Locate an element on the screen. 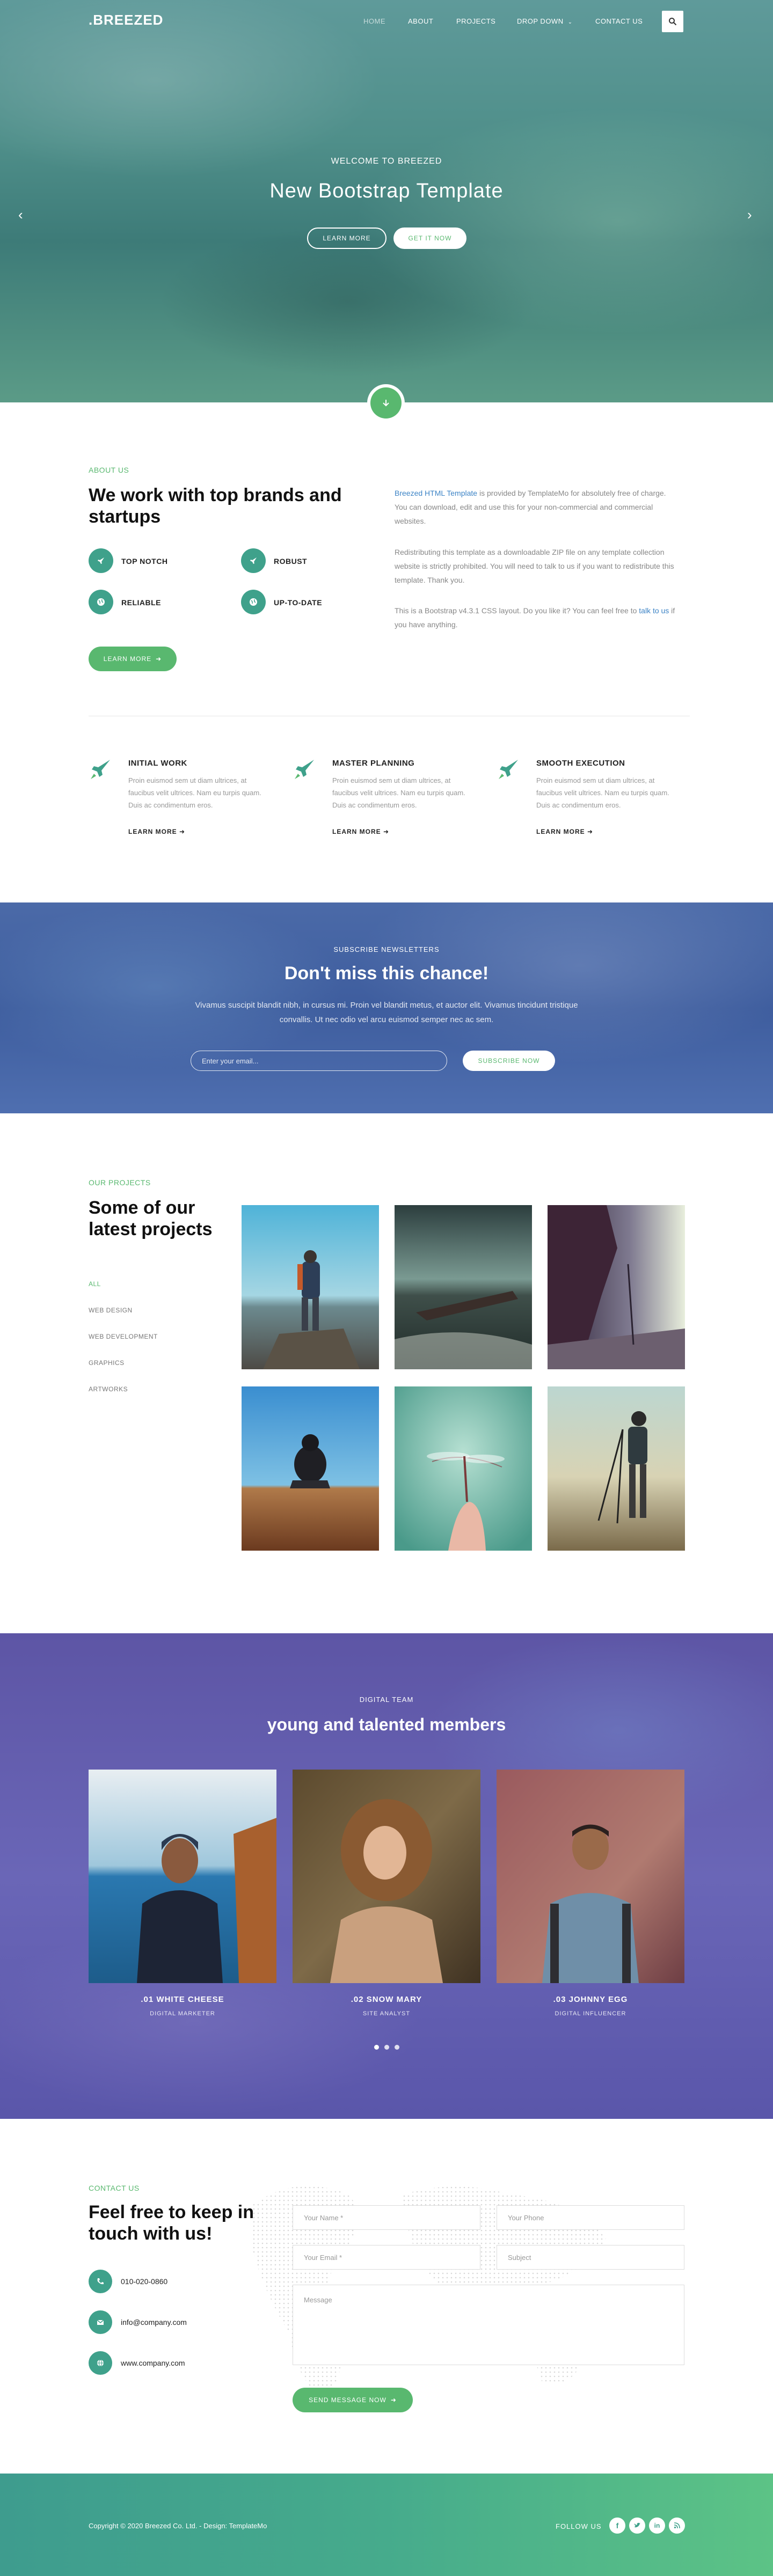 The image size is (773, 2576). project-photo-boat is located at coordinates (463, 1287).